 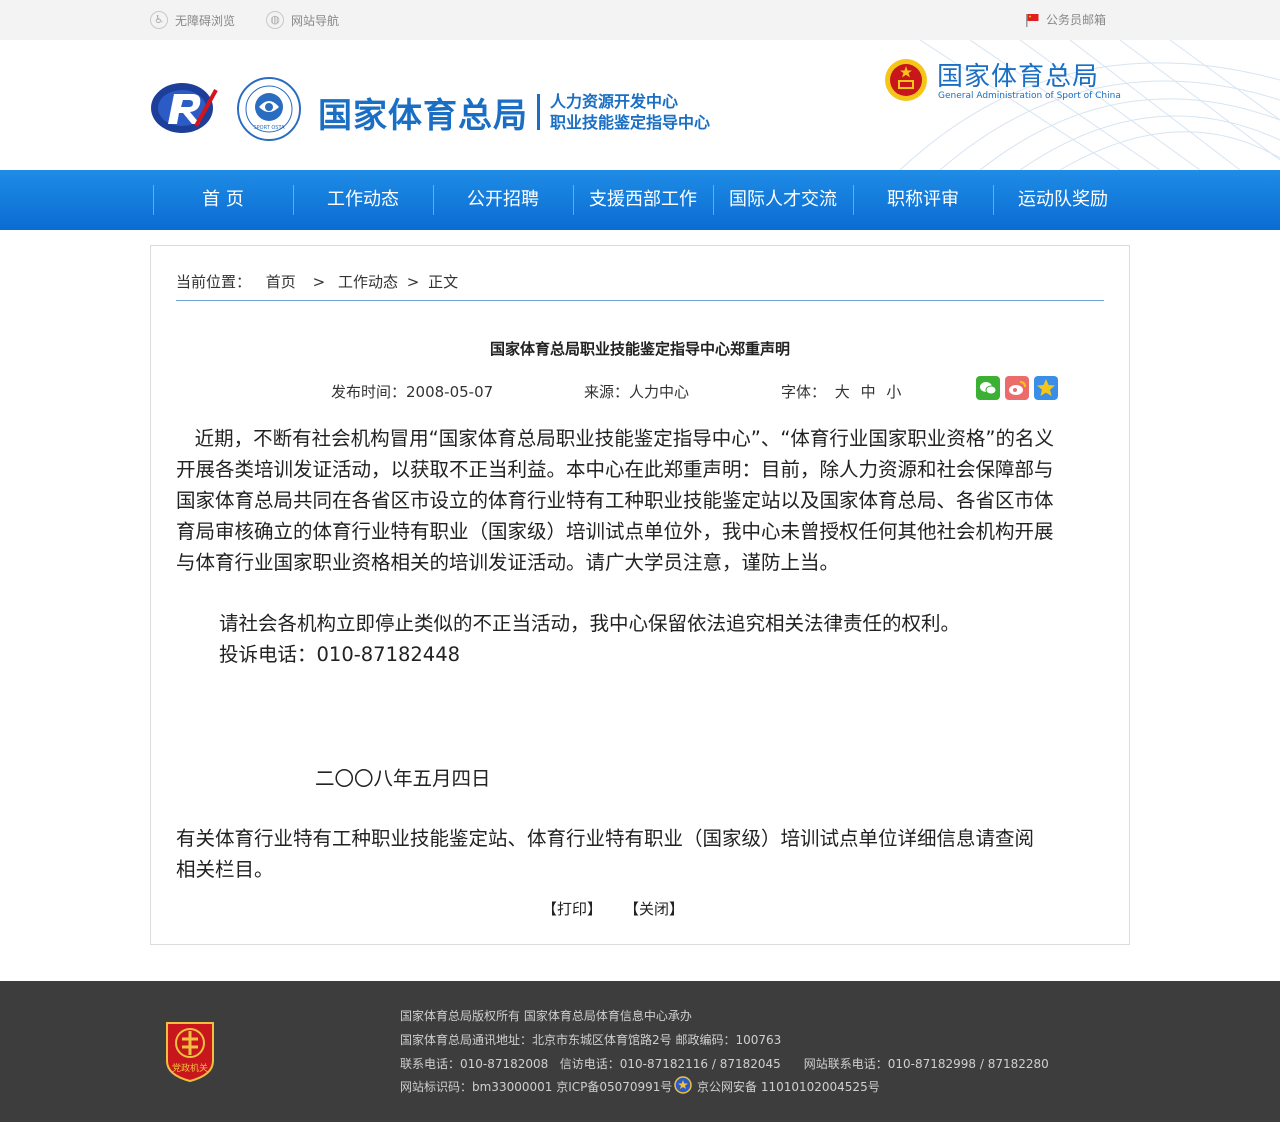 I want to click on complaint-phone: 投诉电话：010-87182448, so click(x=340, y=654).